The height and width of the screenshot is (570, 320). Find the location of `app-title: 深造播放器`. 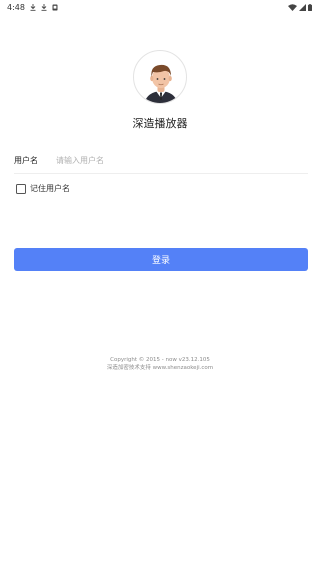

app-title: 深造播放器 is located at coordinates (160, 123).